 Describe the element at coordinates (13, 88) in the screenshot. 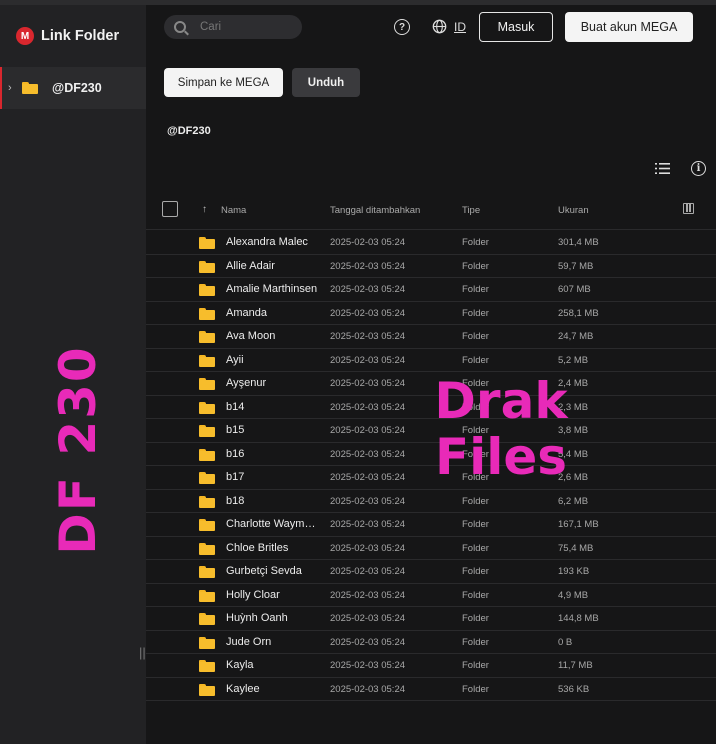

I see `chevron-right-icon: ›` at that location.